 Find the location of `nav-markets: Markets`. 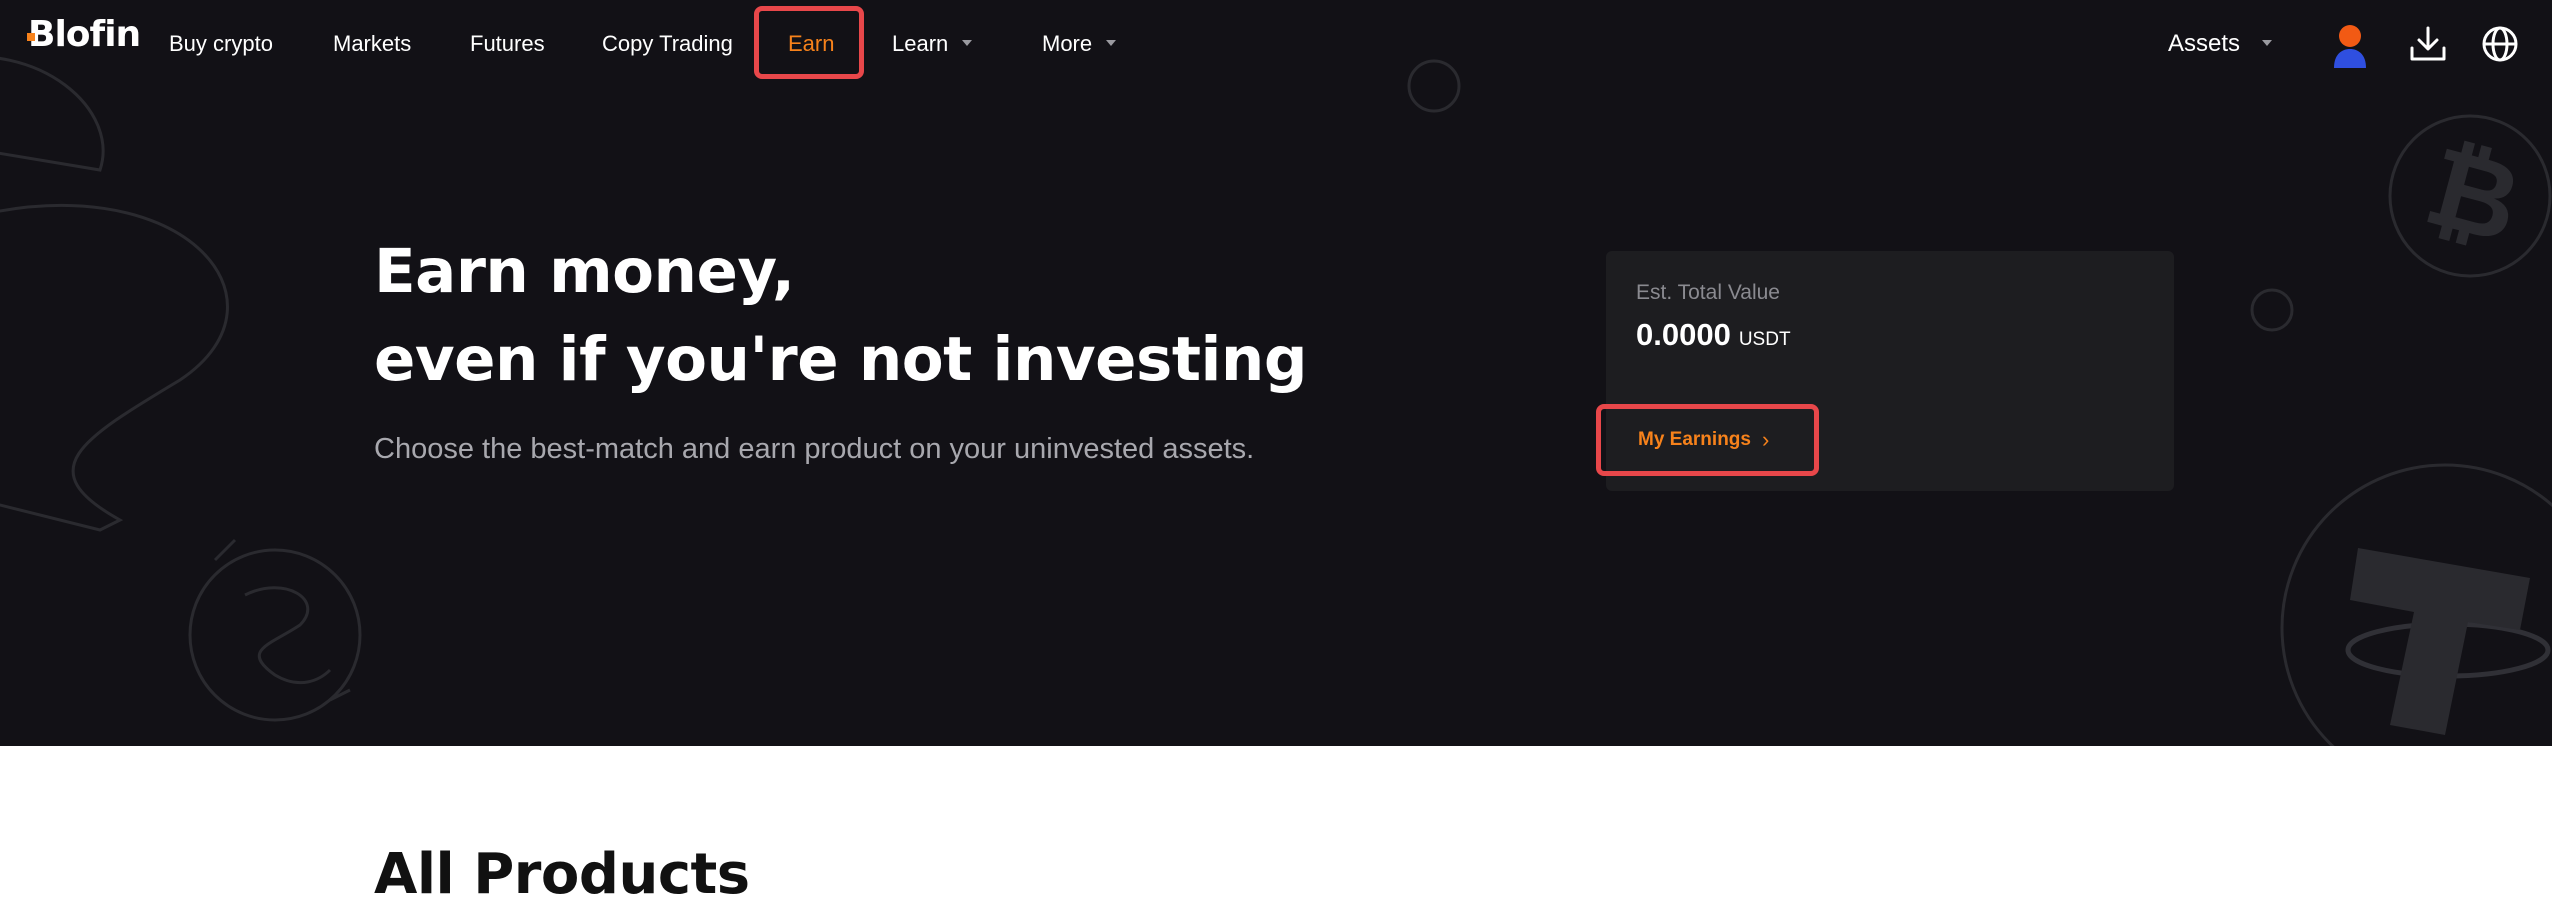

nav-markets: Markets is located at coordinates (372, 44).